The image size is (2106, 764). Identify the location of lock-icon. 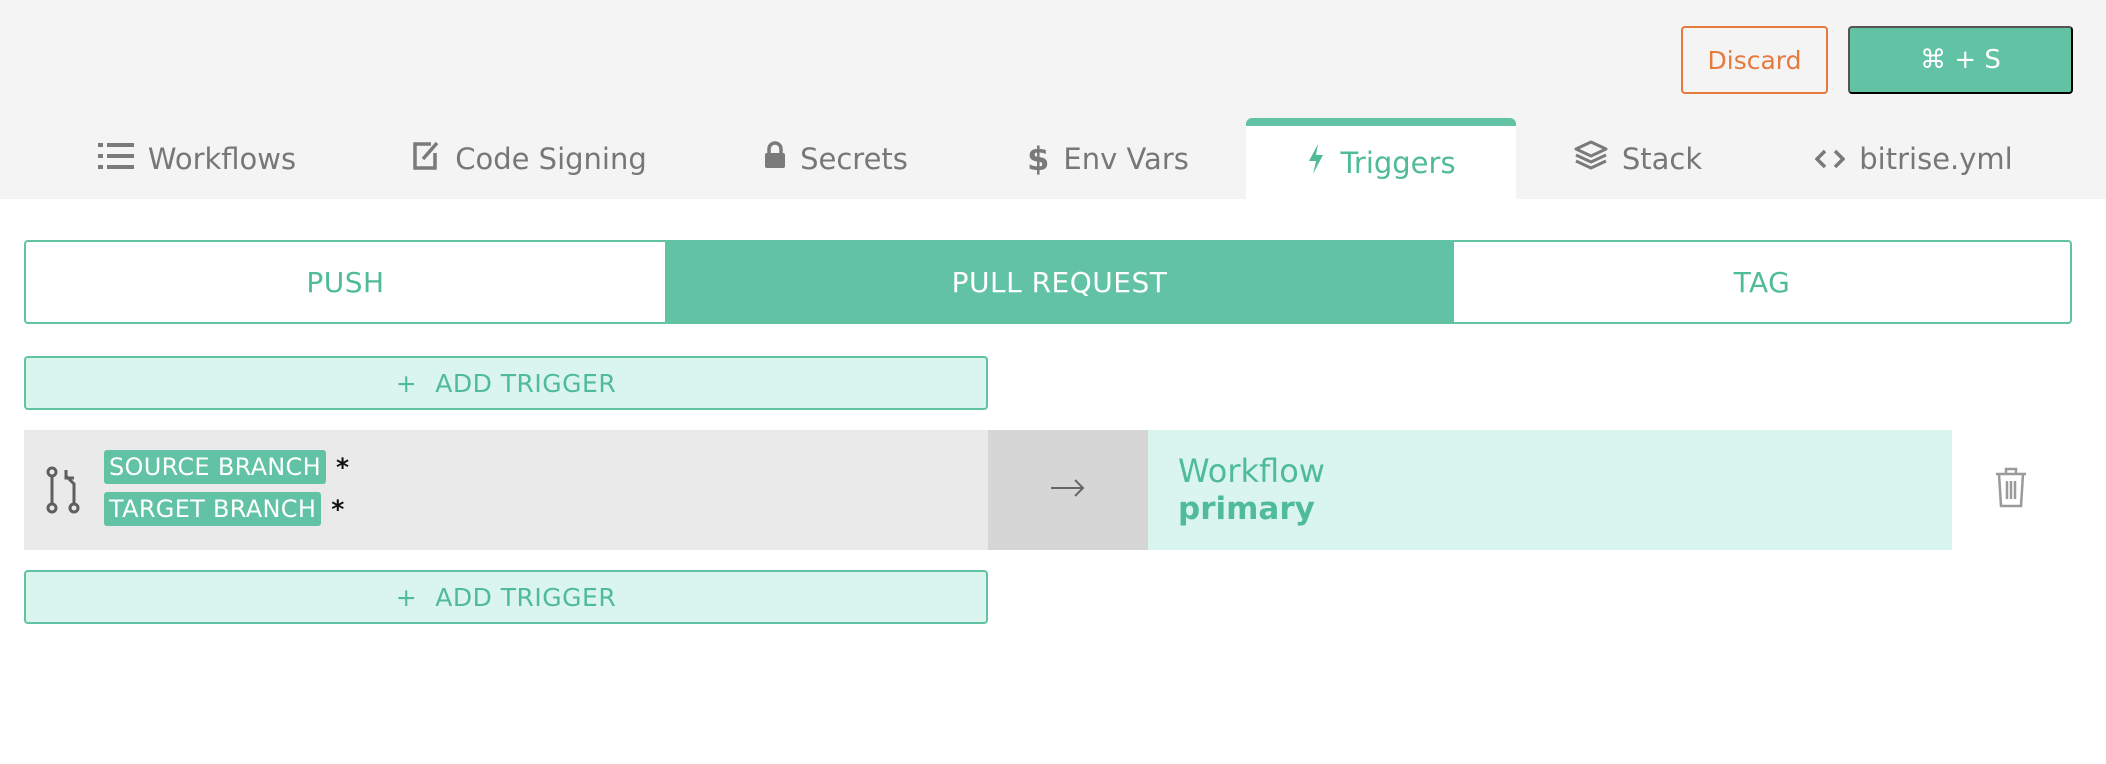
(775, 158).